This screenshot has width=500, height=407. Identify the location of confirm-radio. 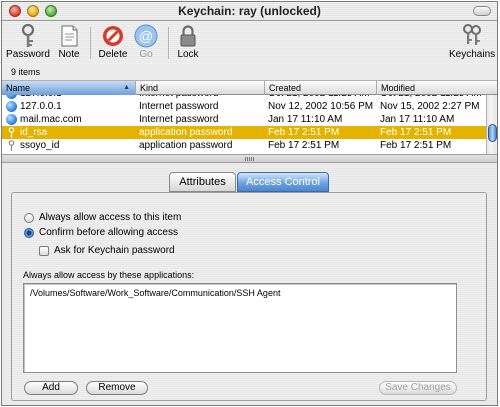
(29, 233).